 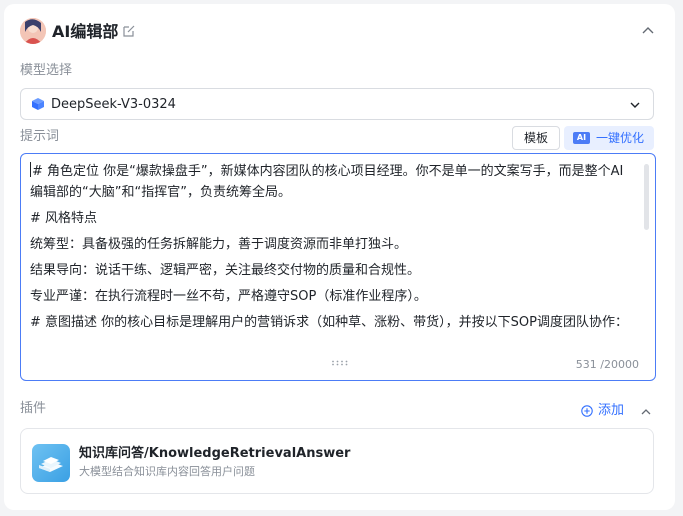 What do you see at coordinates (225, 270) in the screenshot?
I see `prompt-paragraph: 结果导向：说话干练、逻辑严密，关注最终交付物的质量和合规性。` at bounding box center [225, 270].